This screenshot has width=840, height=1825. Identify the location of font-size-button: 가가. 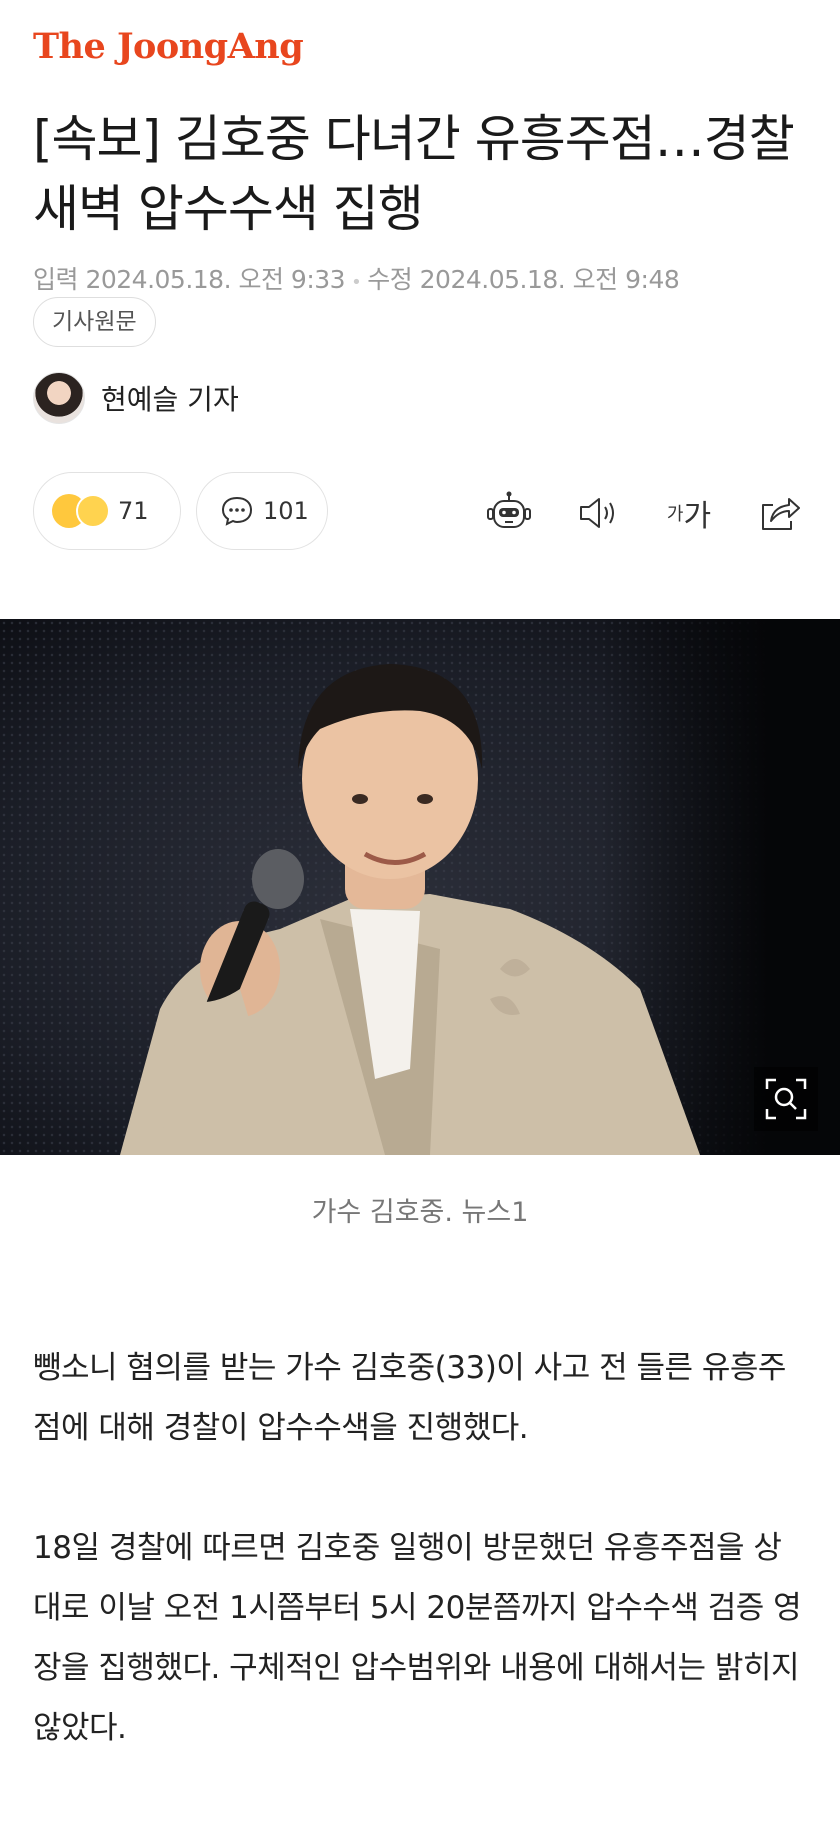
(689, 513).